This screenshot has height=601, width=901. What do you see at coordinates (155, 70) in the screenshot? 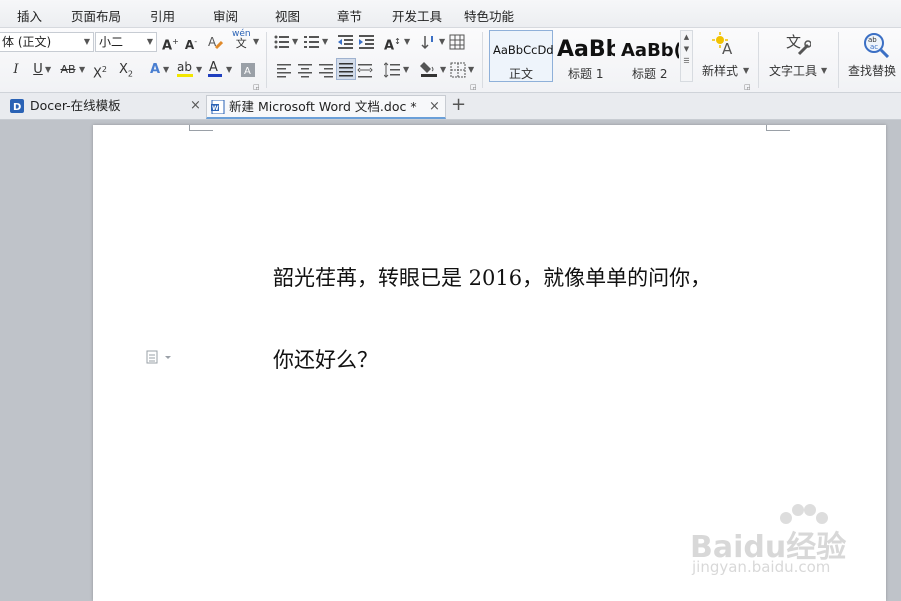
I see `text-effect-icon: A` at bounding box center [155, 70].